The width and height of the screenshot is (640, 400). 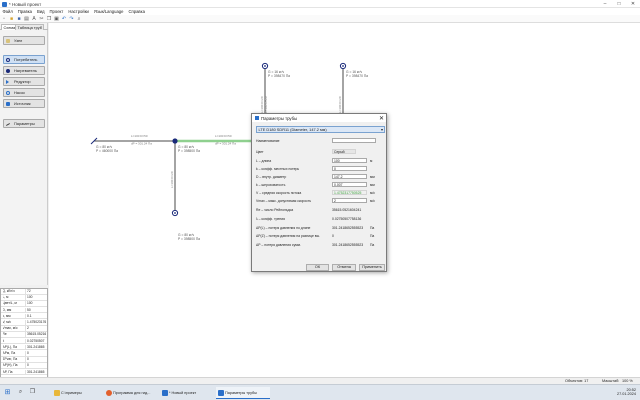 What do you see at coordinates (319, 118) in the screenshot?
I see `dialog-title-bar: Параметры трубы ✕` at bounding box center [319, 118].